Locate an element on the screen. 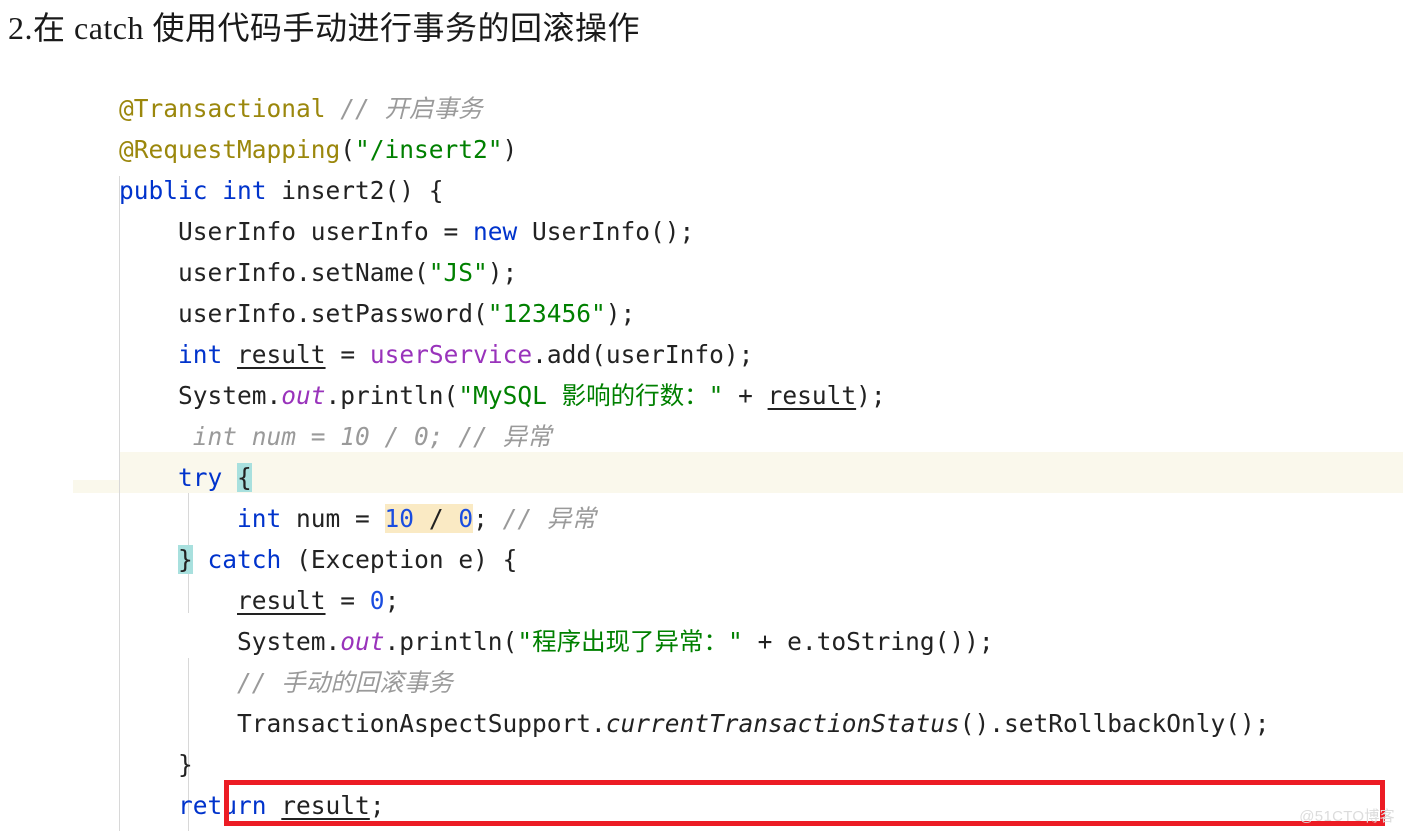  code-token: num = is located at coordinates (333, 518).